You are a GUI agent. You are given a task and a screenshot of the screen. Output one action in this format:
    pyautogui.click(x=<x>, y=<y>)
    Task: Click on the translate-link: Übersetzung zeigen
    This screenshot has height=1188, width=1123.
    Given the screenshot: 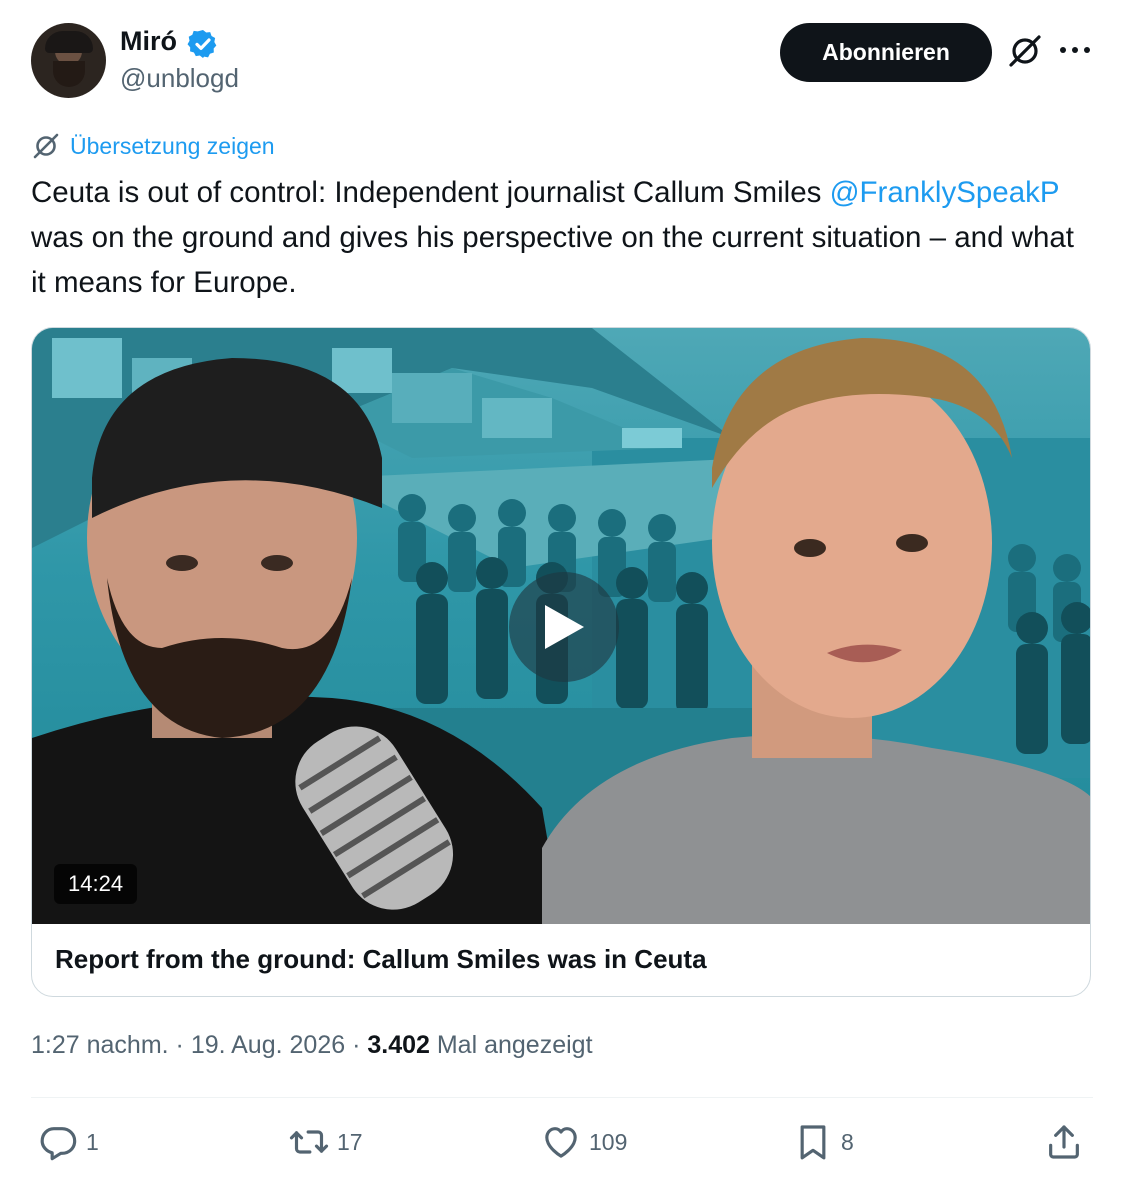 What is the action you would take?
    pyautogui.click(x=153, y=146)
    